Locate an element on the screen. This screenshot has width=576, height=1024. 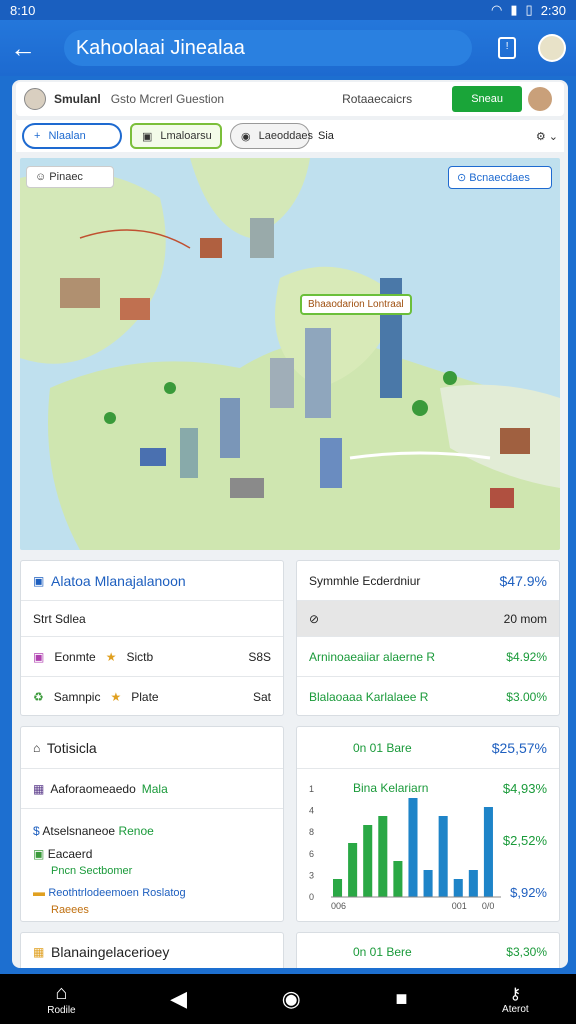
totals-row-1-label: Aaforaomeaedo is located at coordinates (93, 788).